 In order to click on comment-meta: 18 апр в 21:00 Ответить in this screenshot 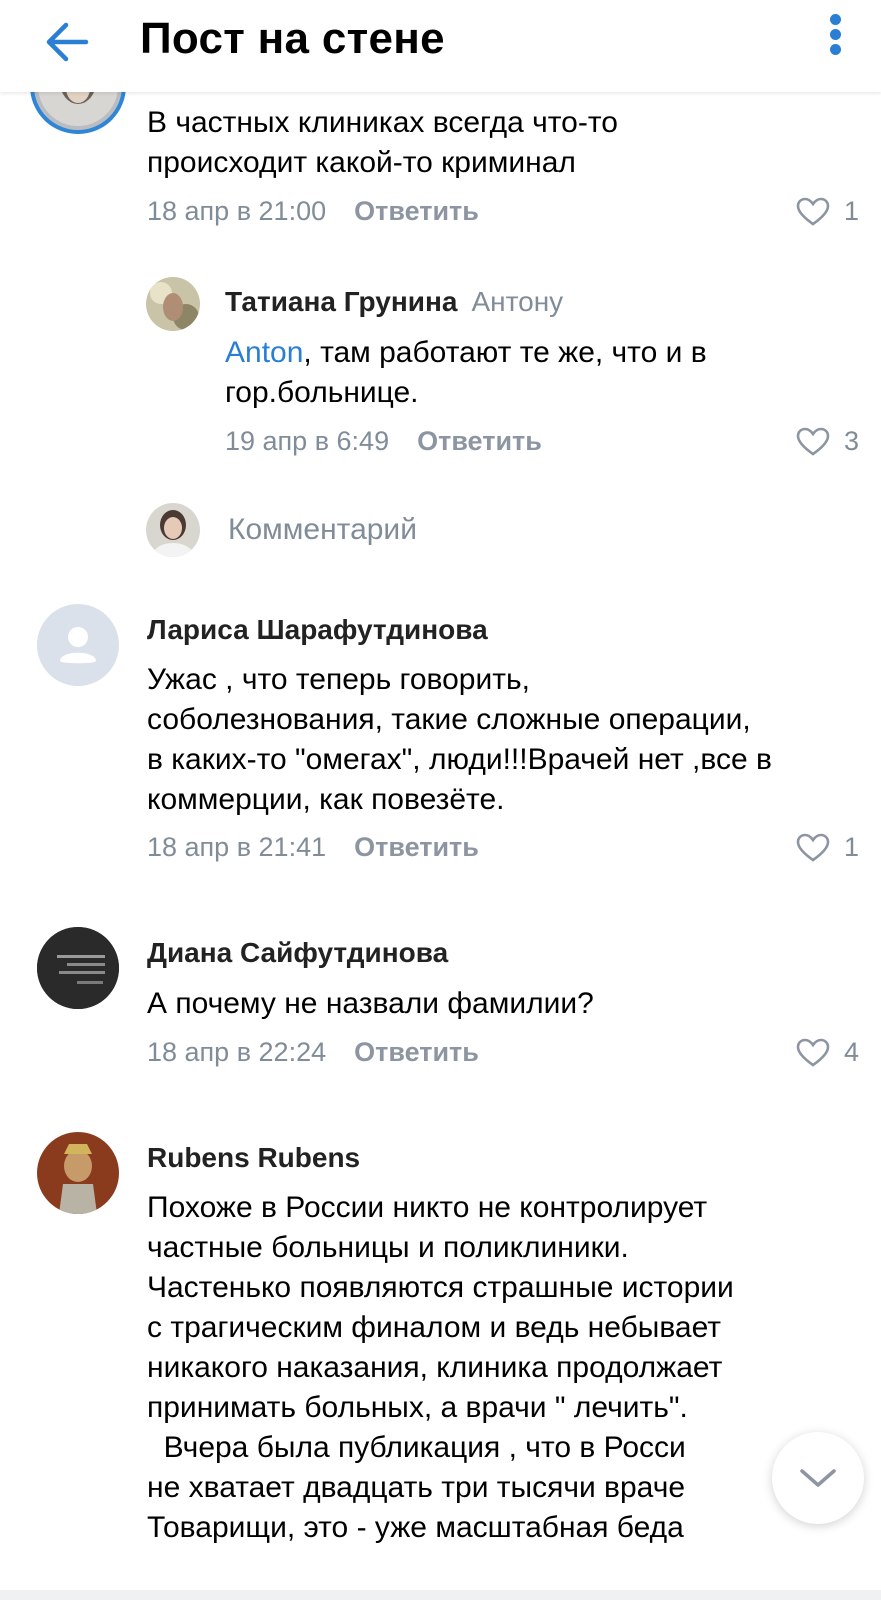, I will do `click(313, 211)`.